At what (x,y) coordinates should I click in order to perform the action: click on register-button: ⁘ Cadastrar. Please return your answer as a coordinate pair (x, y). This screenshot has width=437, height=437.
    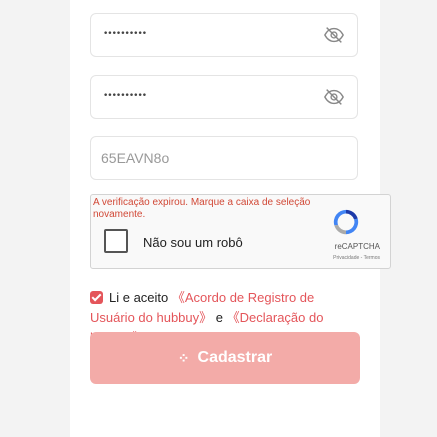
    Looking at the image, I should click on (225, 358).